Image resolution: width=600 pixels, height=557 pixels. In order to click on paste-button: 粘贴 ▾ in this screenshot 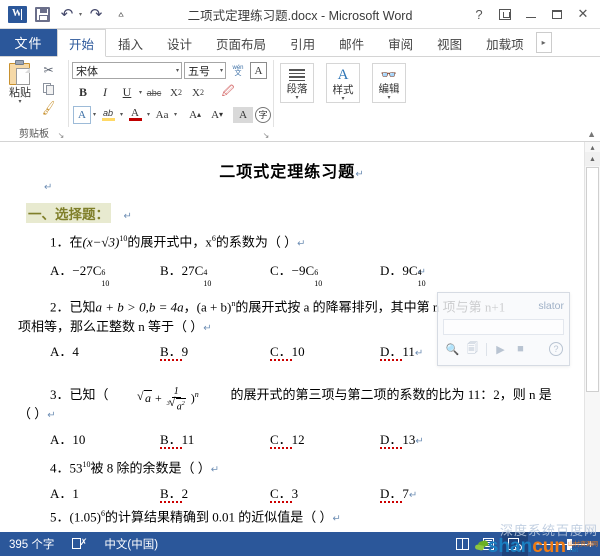, I will do `click(20, 82)`.